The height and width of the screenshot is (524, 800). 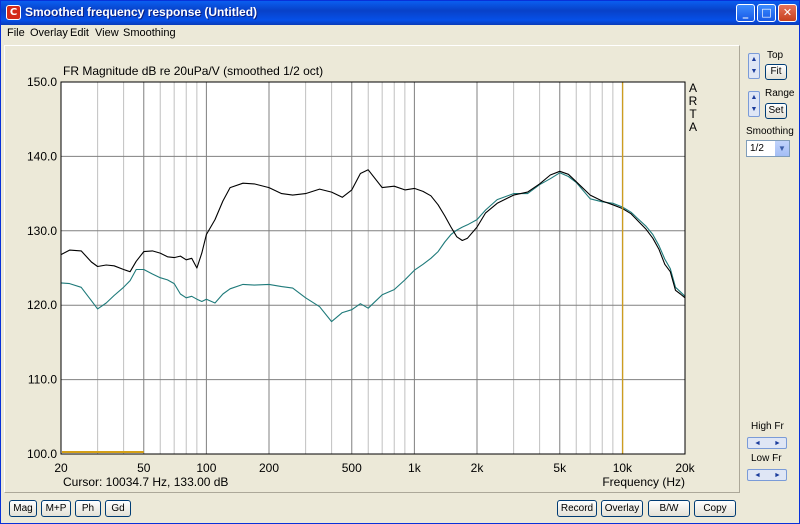 What do you see at coordinates (775, 55) in the screenshot?
I see `top-label: Top` at bounding box center [775, 55].